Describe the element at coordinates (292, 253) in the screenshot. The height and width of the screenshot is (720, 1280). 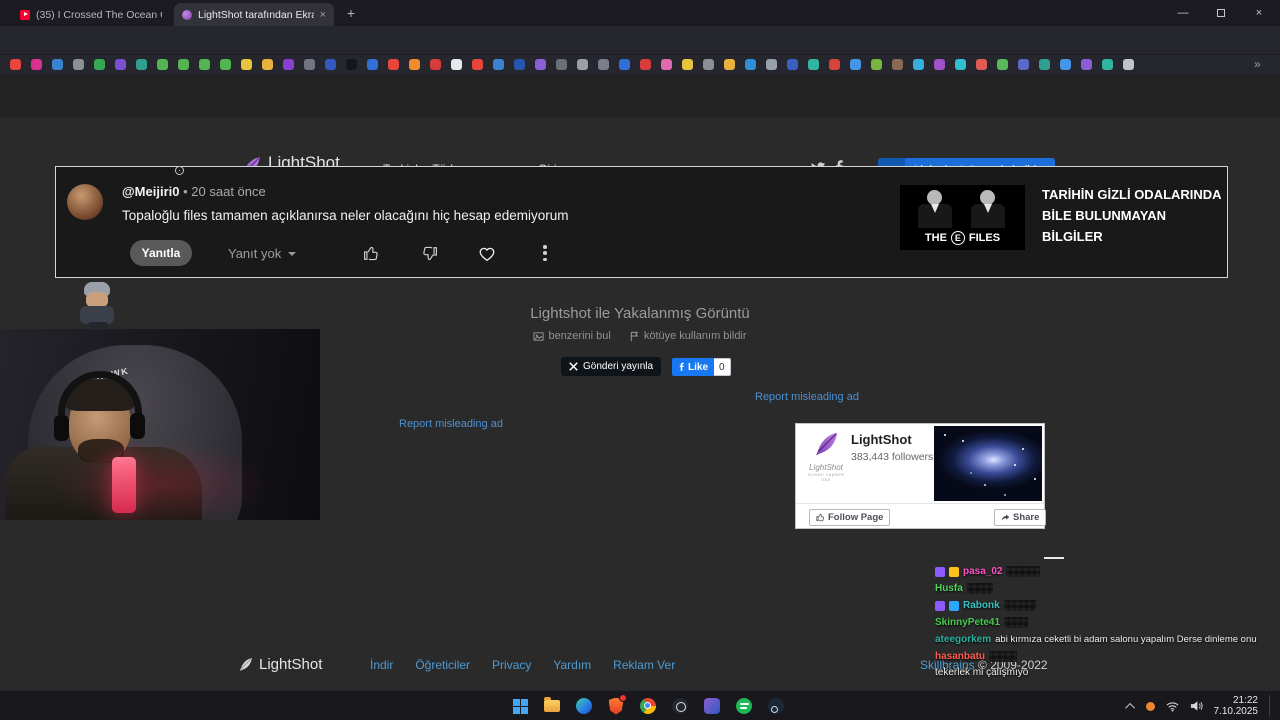
I see `chevron-down-icon` at that location.